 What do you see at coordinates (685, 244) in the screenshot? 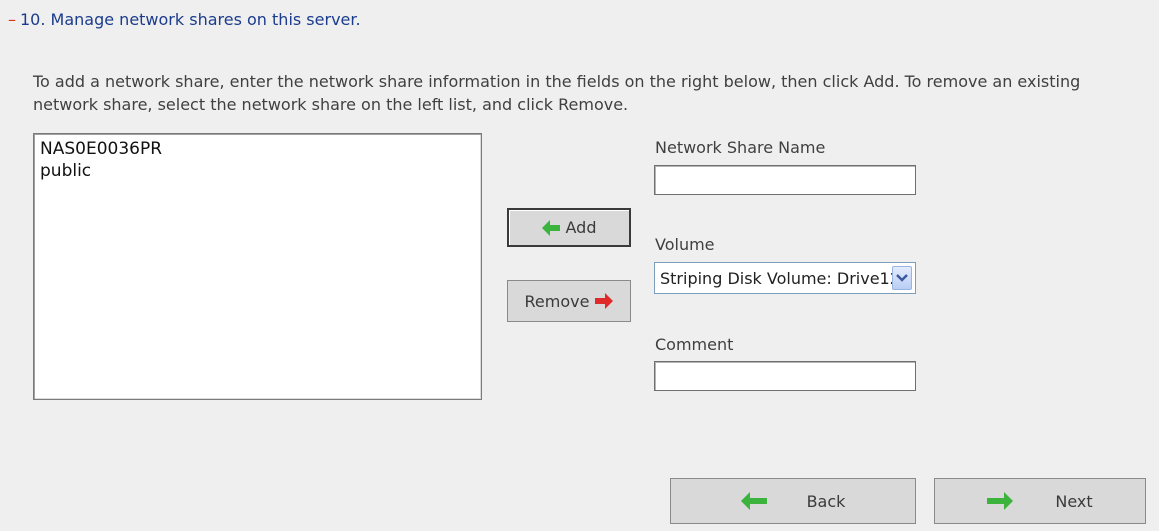
I see `volume-label: Volume` at bounding box center [685, 244].